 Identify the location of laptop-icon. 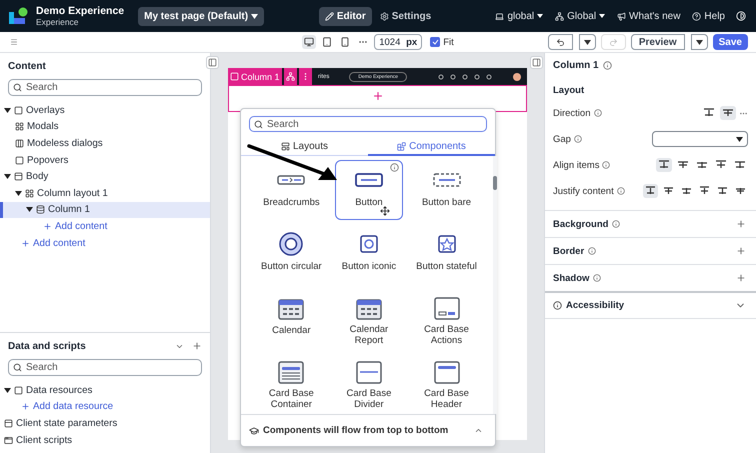
(499, 16).